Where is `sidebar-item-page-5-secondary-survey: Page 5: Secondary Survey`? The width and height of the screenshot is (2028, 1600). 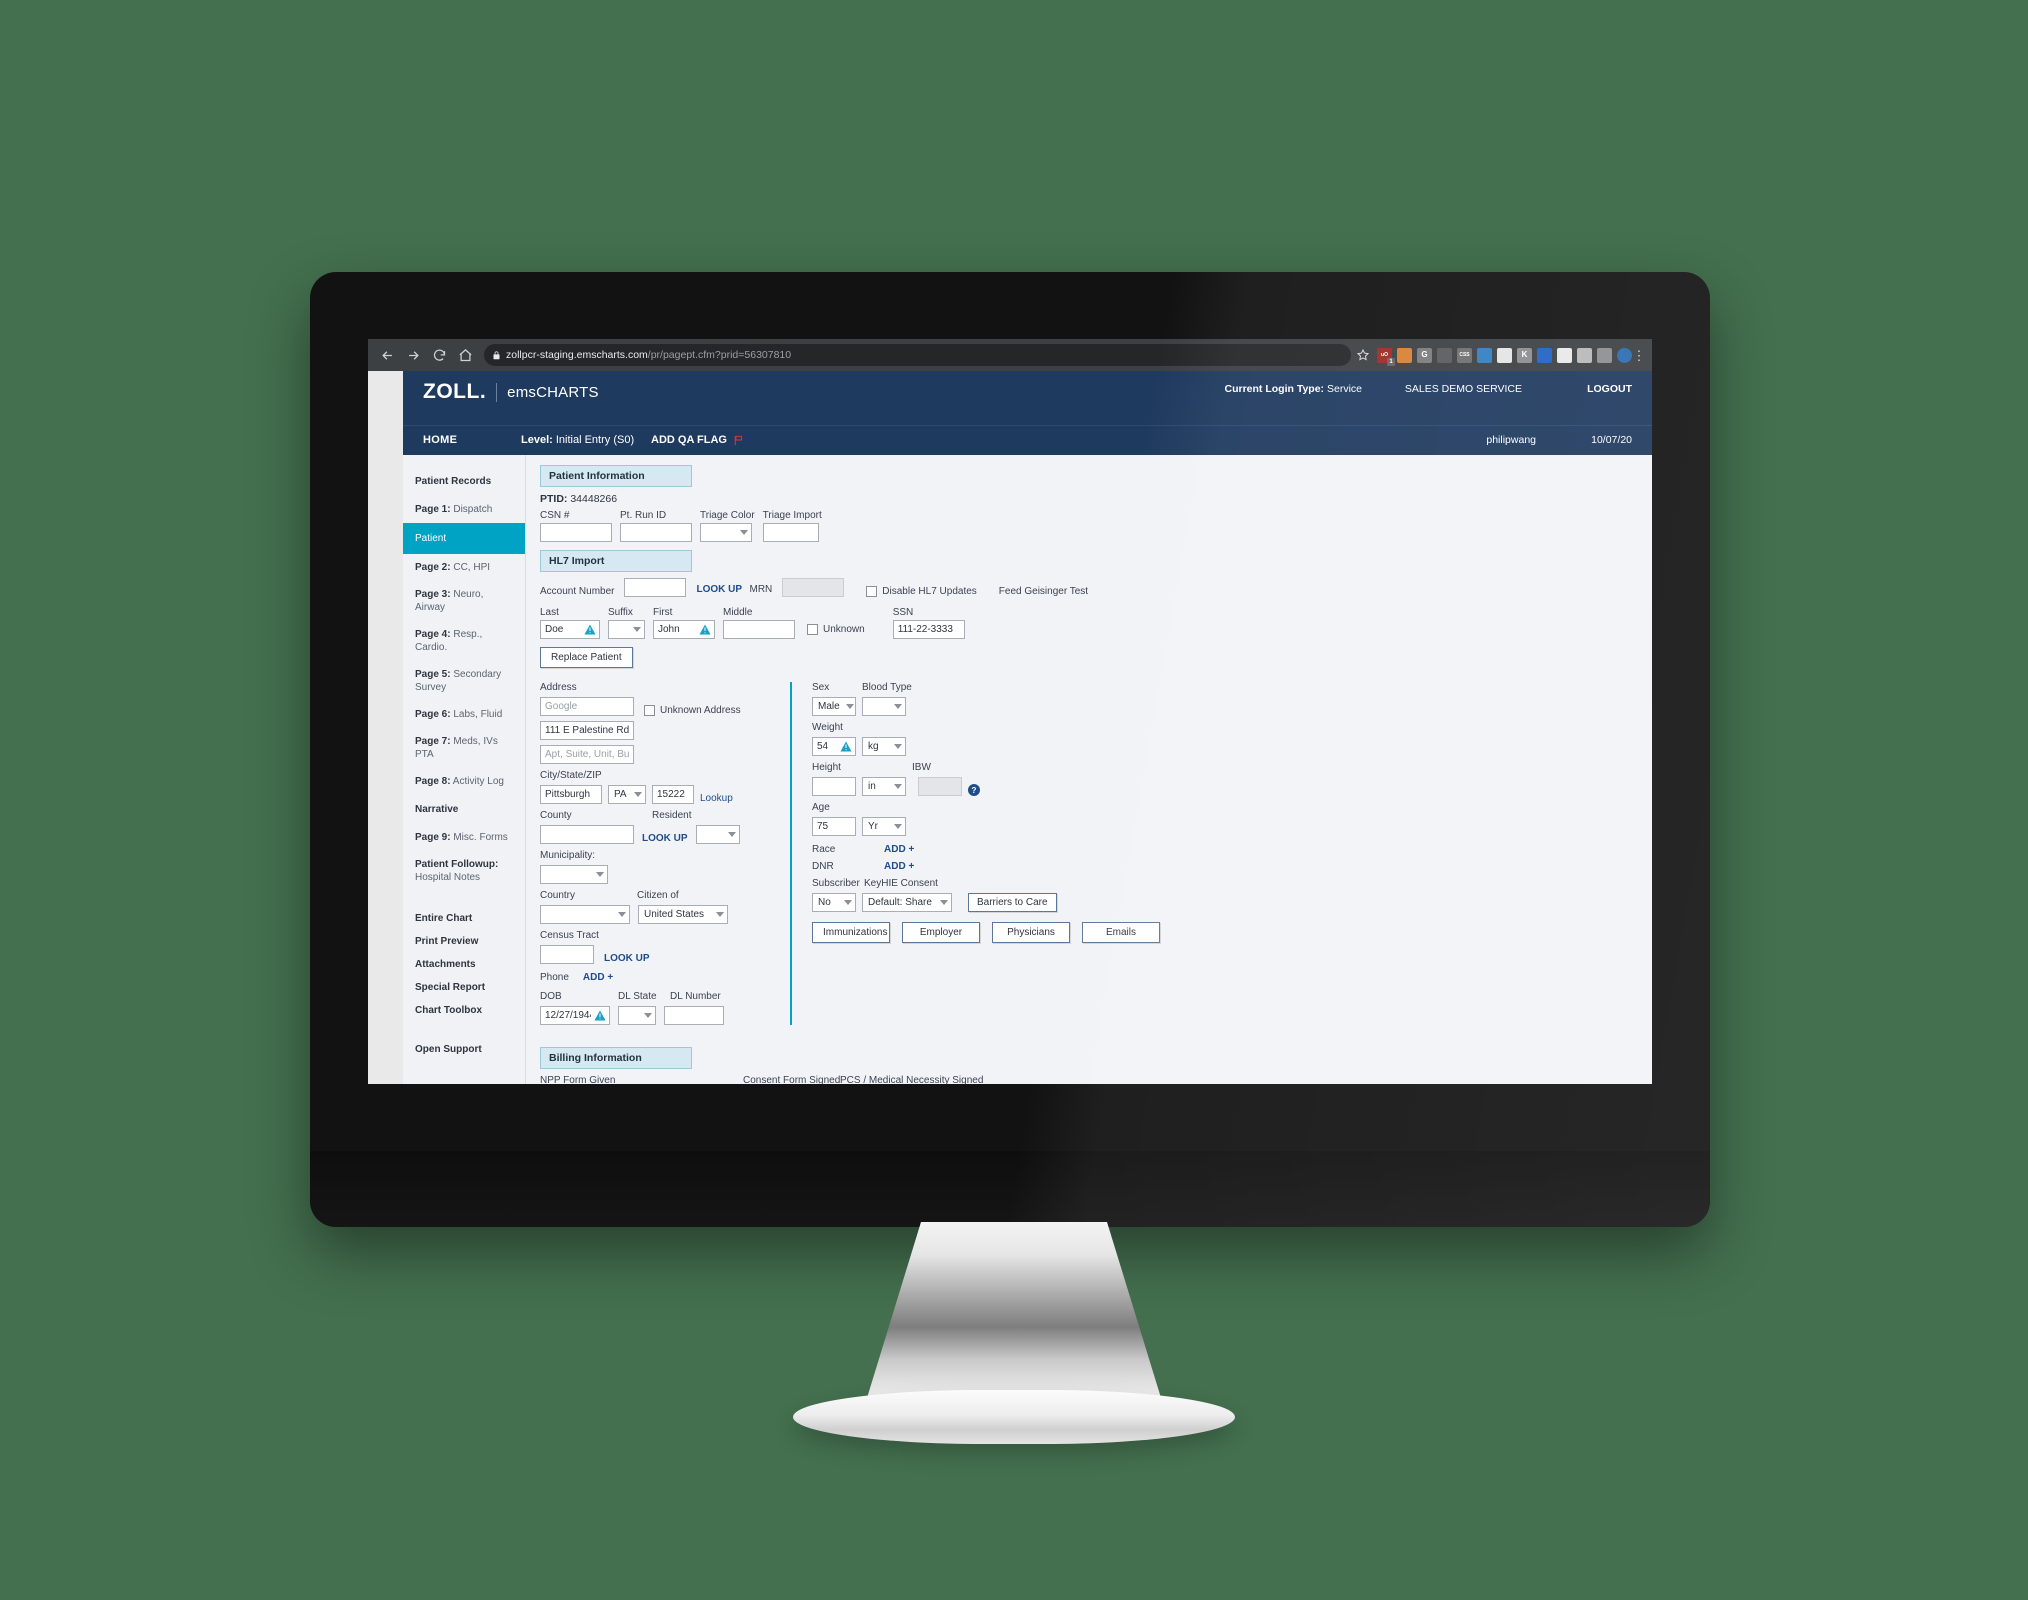 sidebar-item-page-5-secondary-survey: Page 5: Secondary Survey is located at coordinates (464, 681).